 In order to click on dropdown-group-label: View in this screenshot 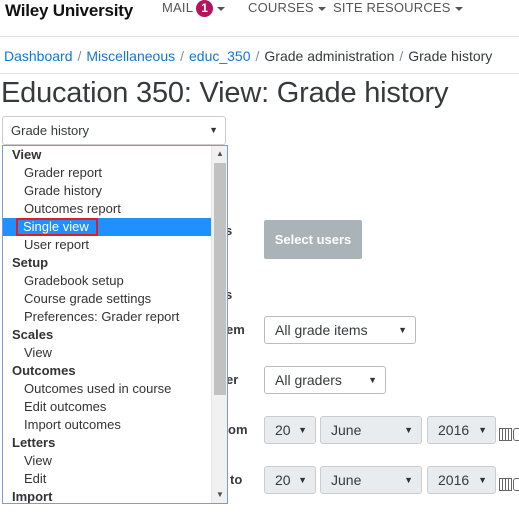, I will do `click(27, 154)`.